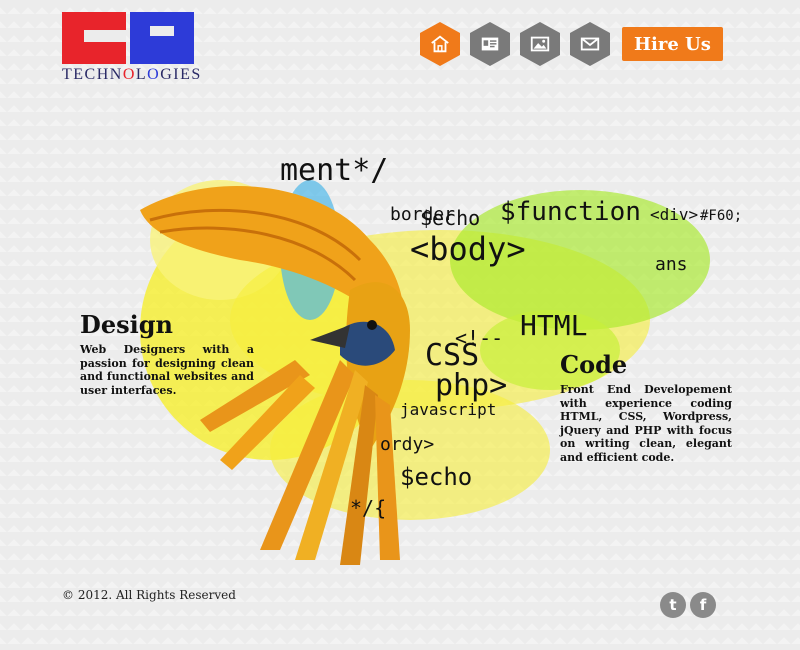  I want to click on copyright-text: © 2012. All Rights Reserved, so click(149, 595).